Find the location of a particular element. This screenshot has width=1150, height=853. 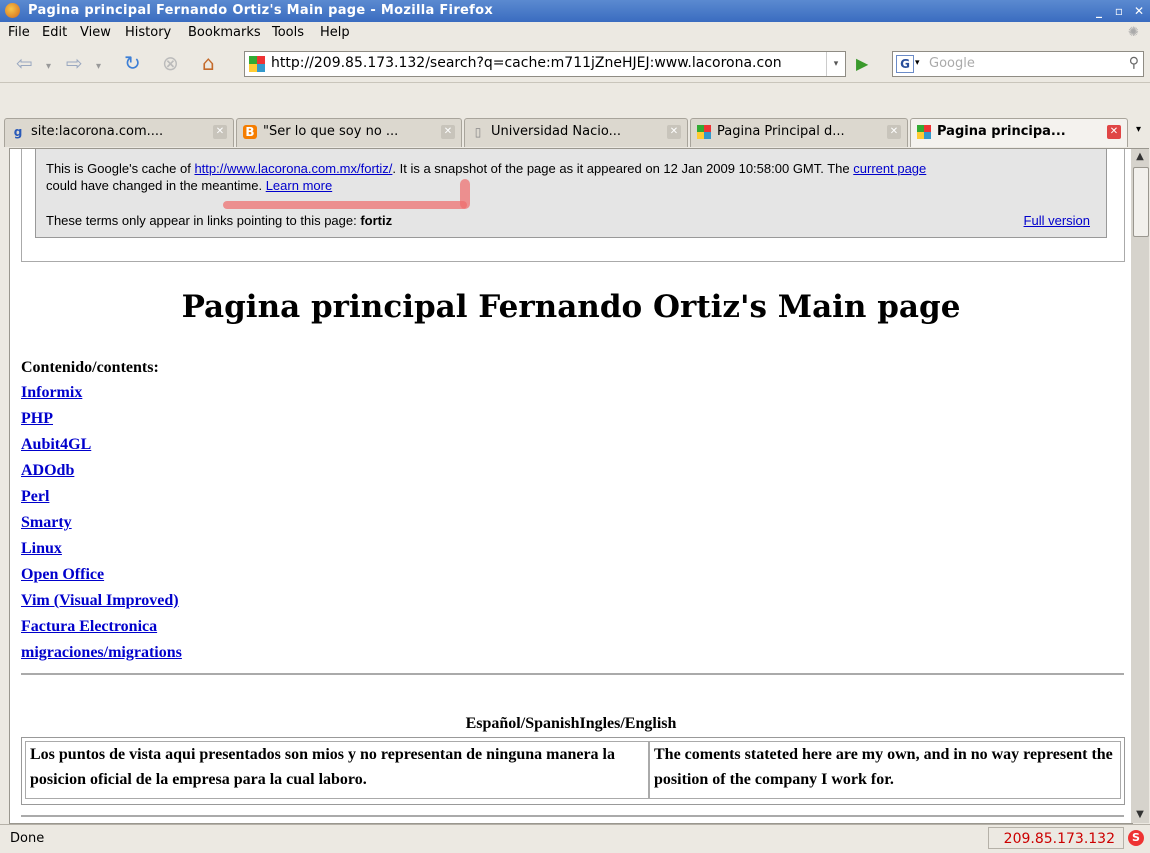

stop-button: ⊗ is located at coordinates (170, 63).